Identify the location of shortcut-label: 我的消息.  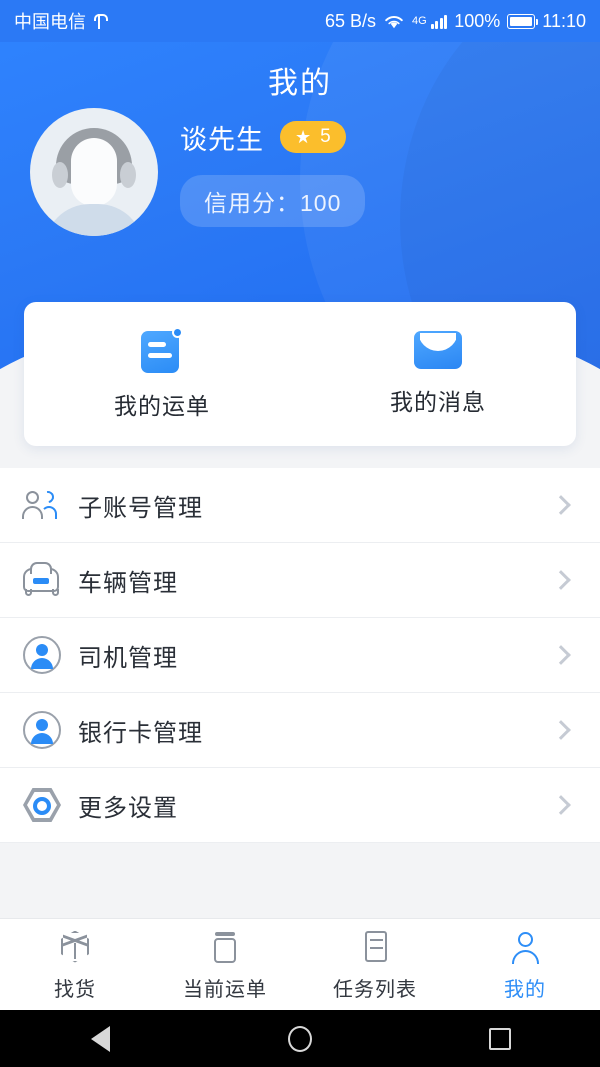
(438, 402).